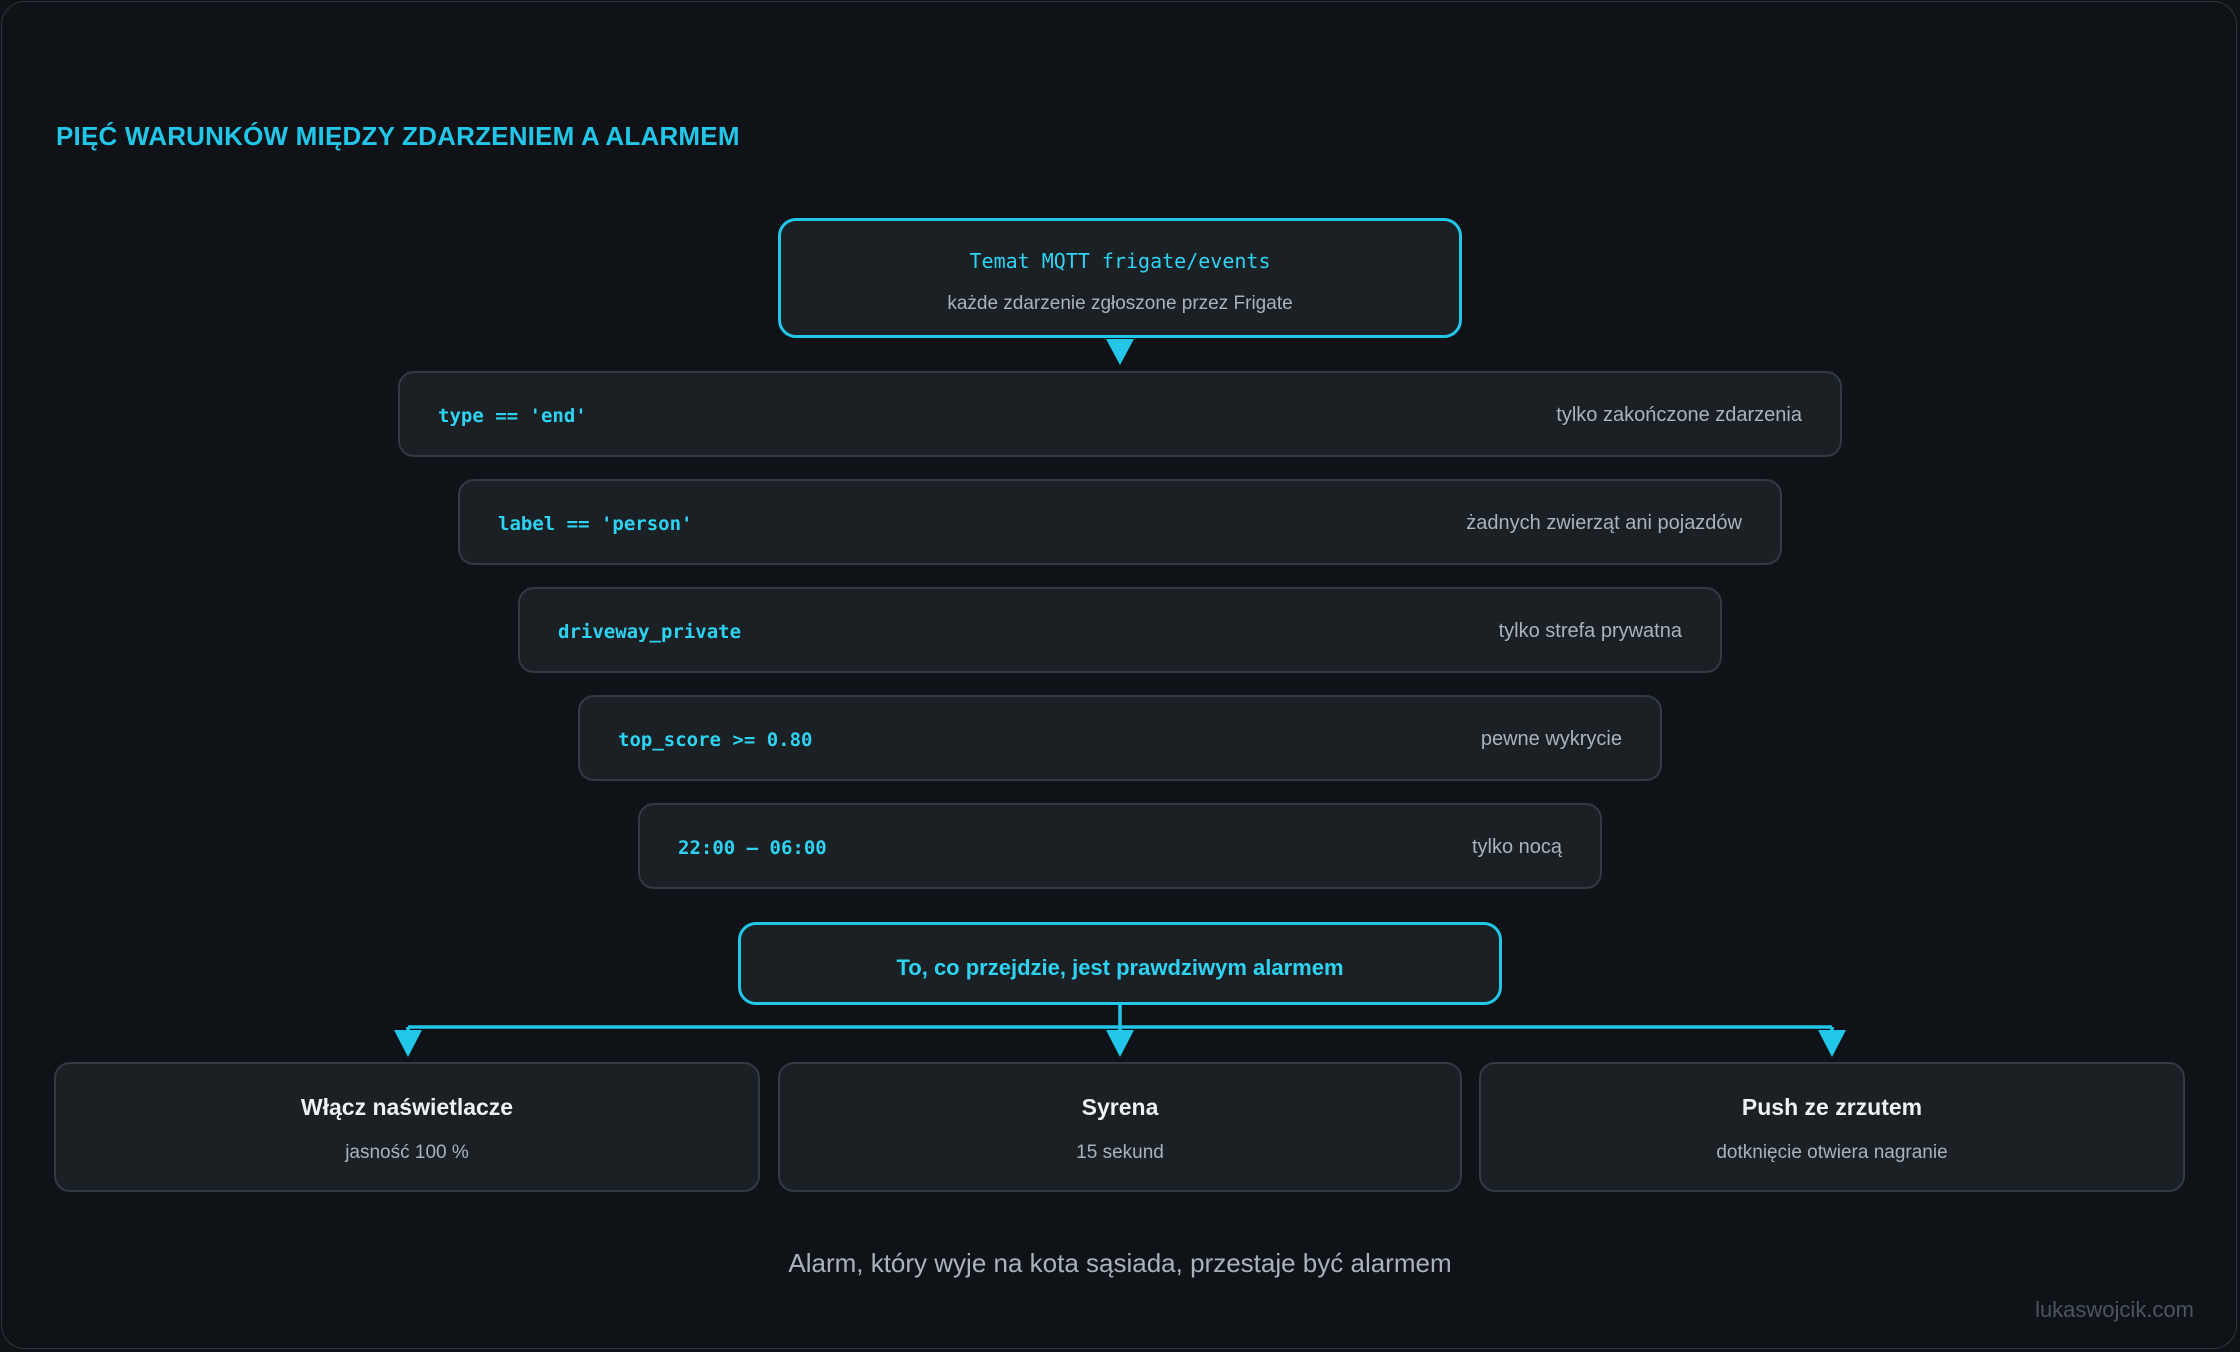 The width and height of the screenshot is (2240, 1352). Describe the element at coordinates (1551, 739) in the screenshot. I see `condition-description: pewne wykrycie` at that location.